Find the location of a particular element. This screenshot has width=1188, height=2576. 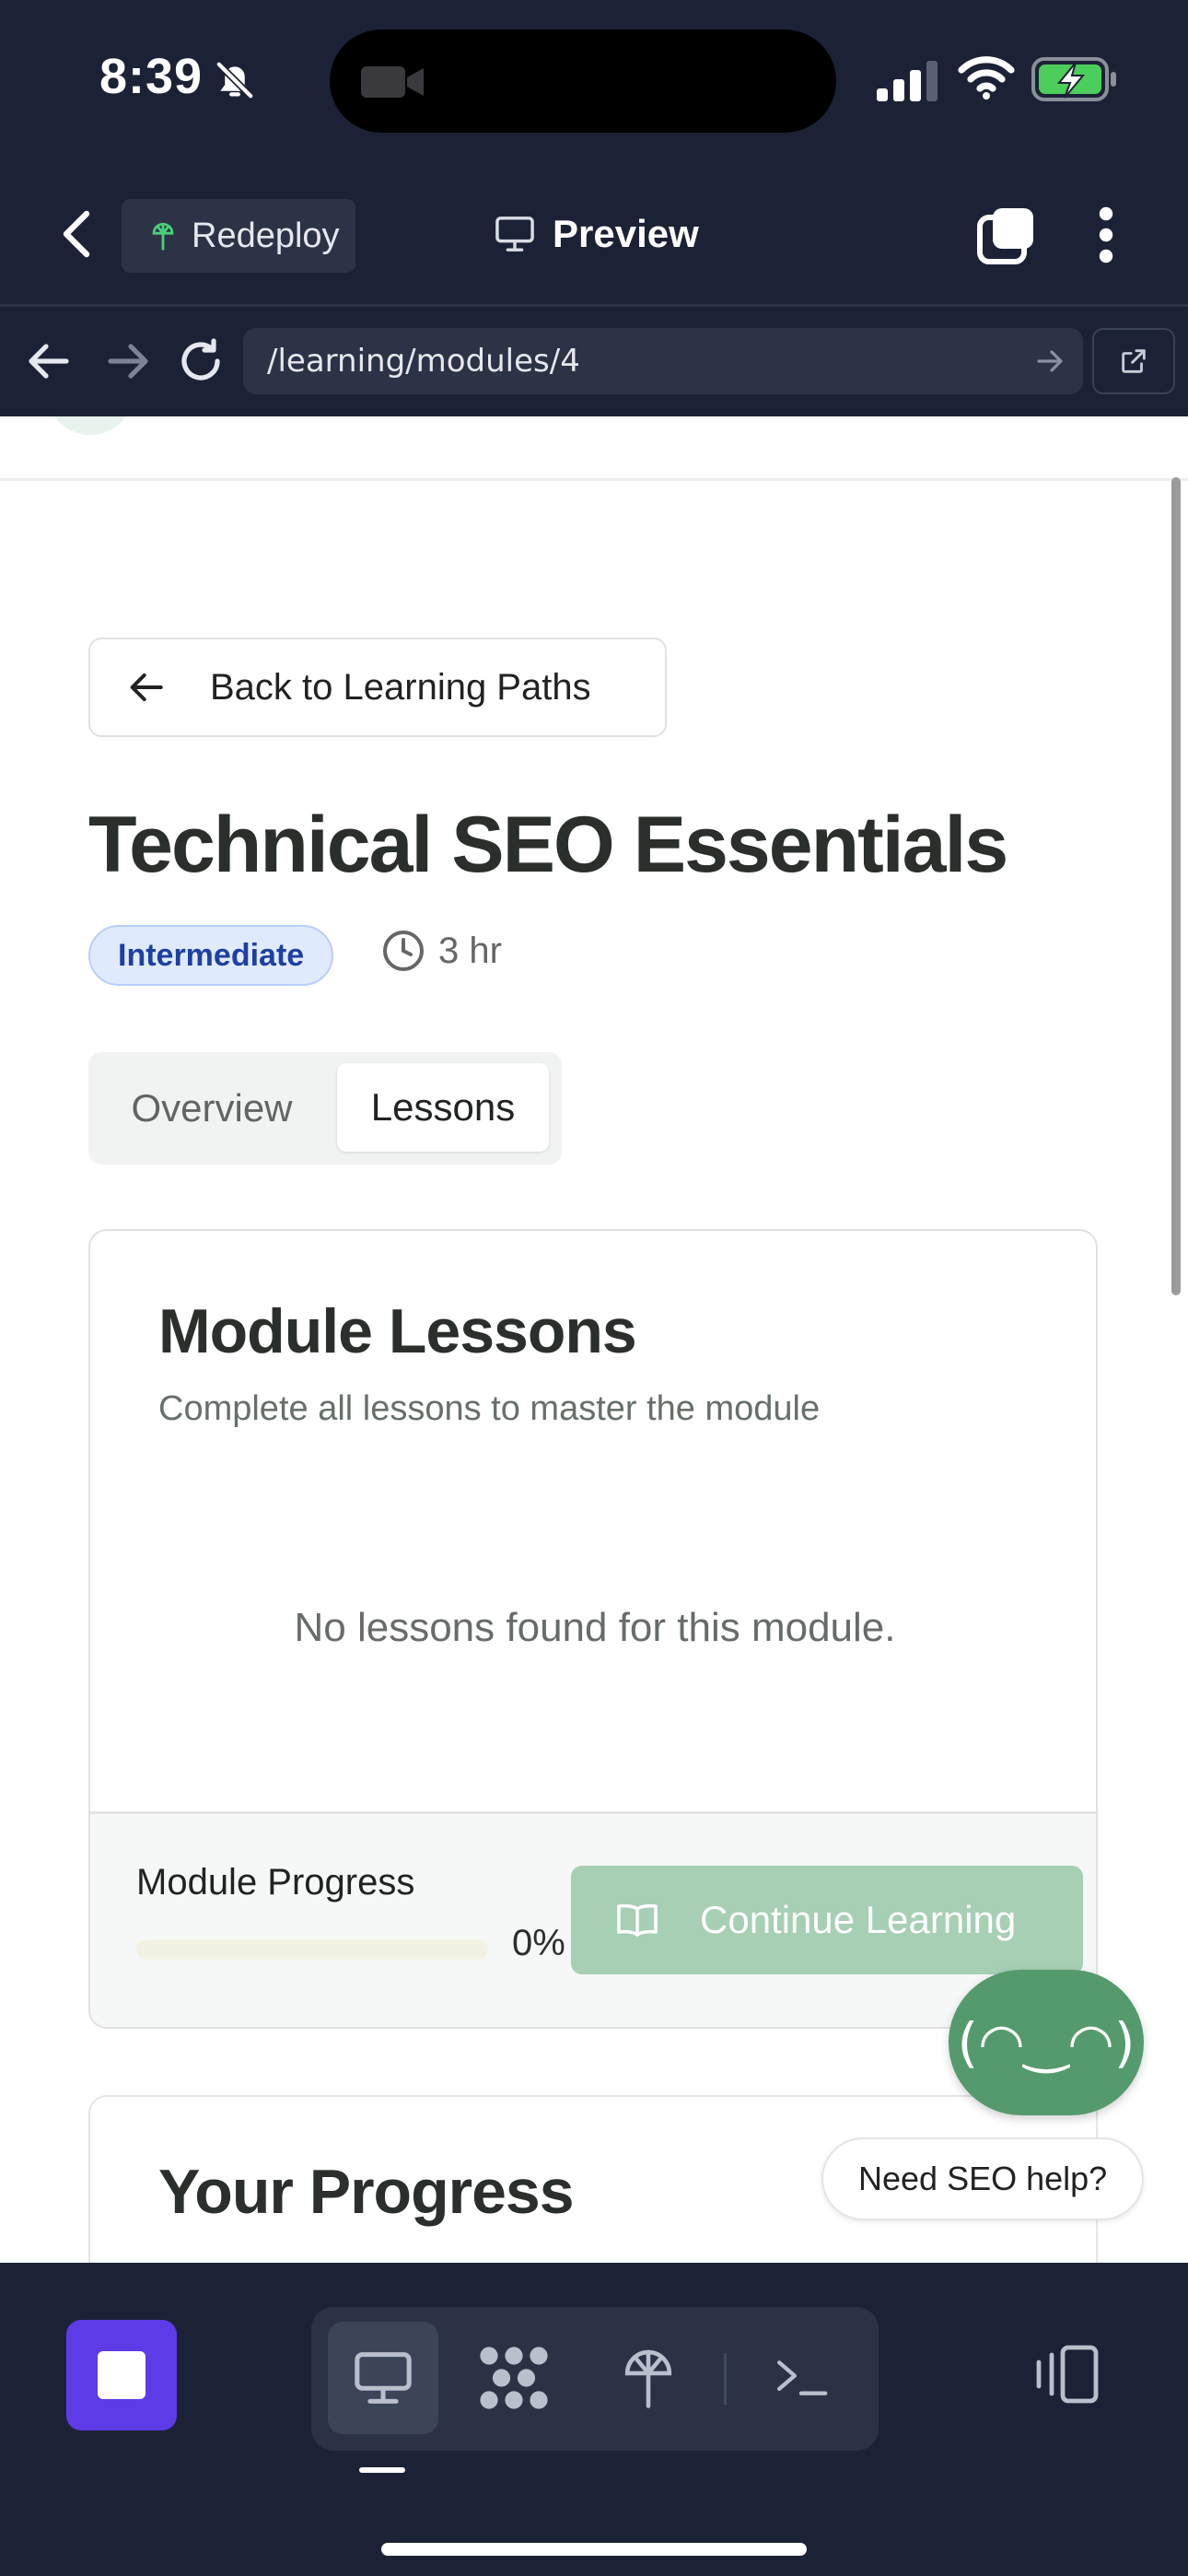

tab-overview: Overview is located at coordinates (211, 1108).